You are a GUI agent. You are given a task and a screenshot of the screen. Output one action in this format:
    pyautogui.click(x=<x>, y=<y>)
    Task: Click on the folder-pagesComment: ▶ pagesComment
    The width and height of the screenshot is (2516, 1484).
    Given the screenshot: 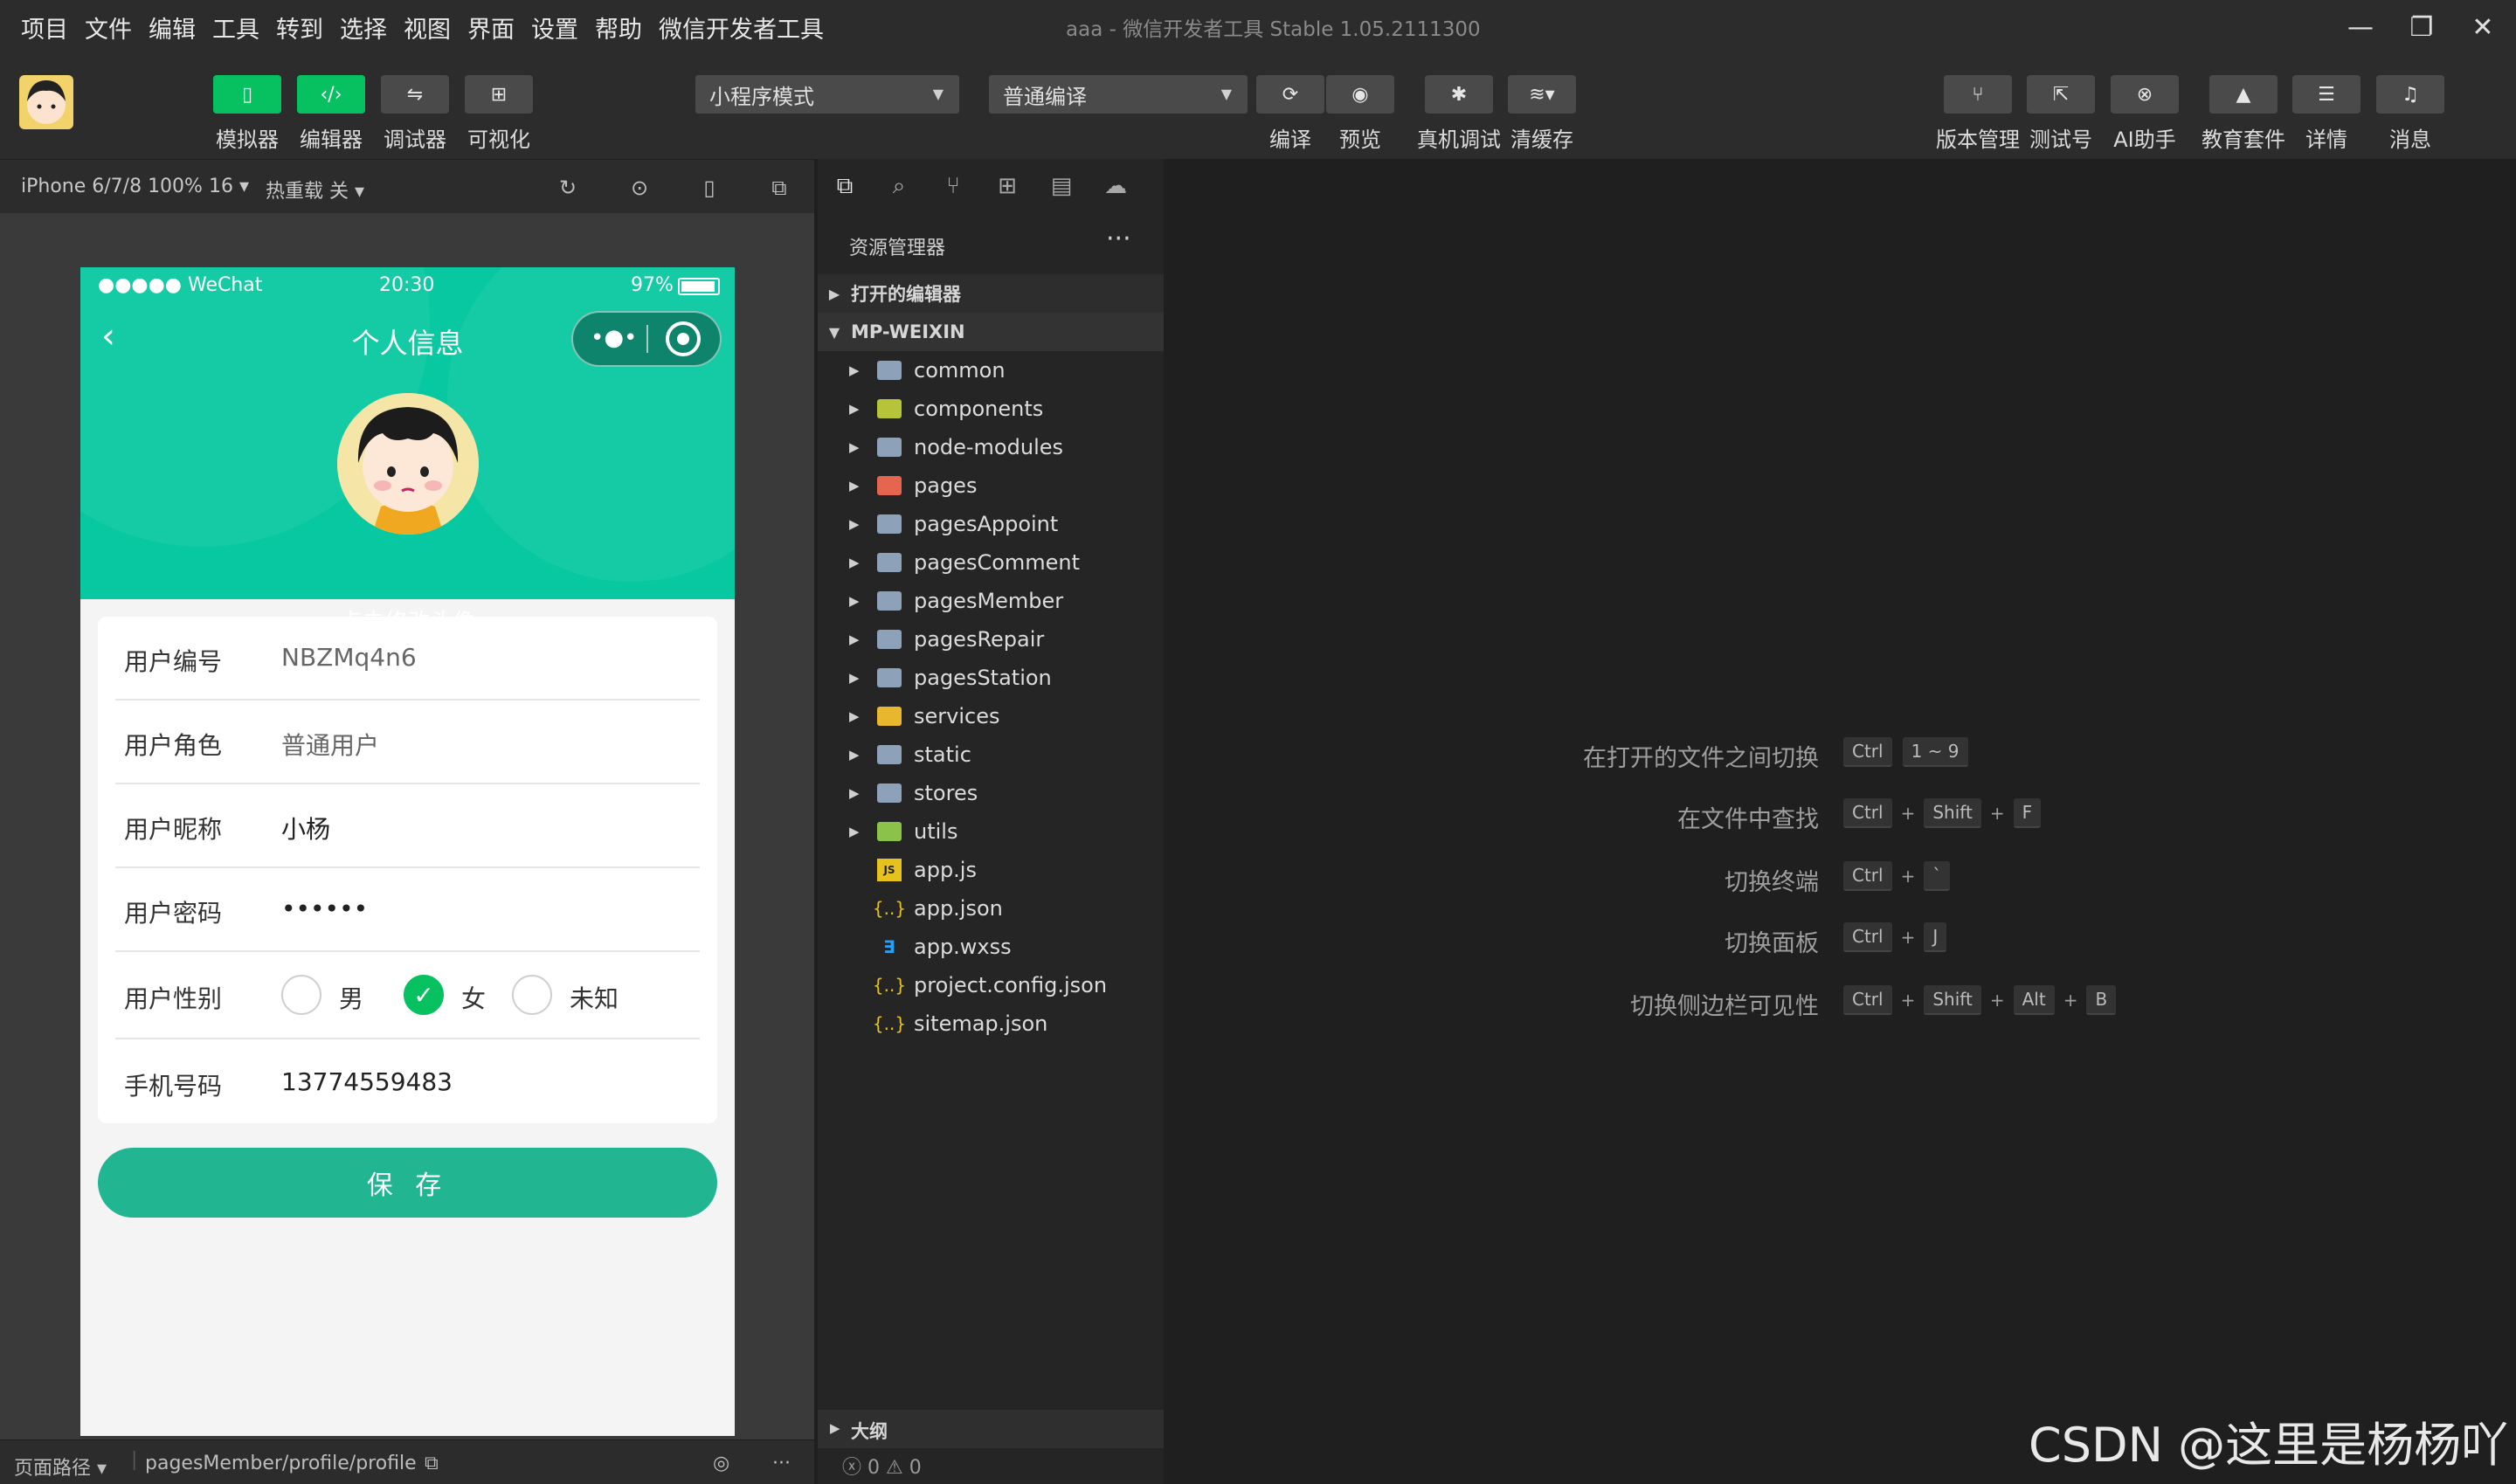 What is the action you would take?
    pyautogui.click(x=991, y=562)
    